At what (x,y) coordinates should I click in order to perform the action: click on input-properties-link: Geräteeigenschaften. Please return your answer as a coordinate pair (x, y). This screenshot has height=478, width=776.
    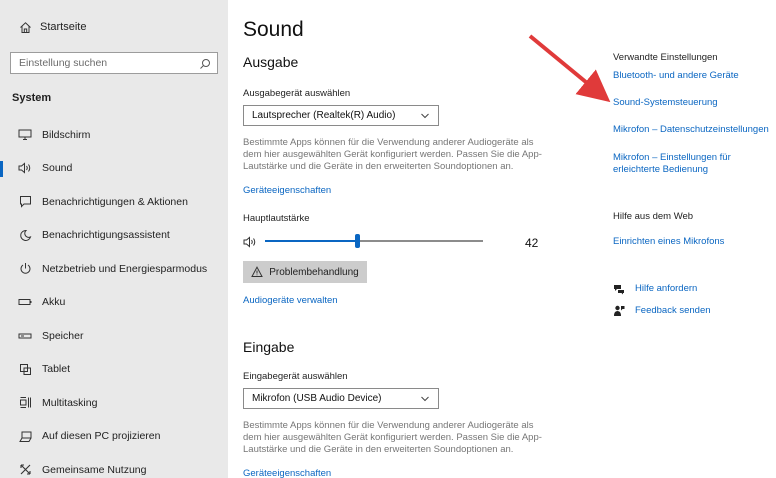
    Looking at the image, I should click on (287, 473).